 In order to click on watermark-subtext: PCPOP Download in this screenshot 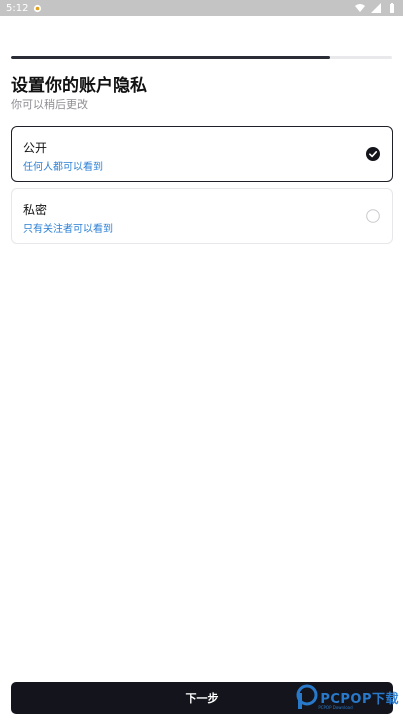, I will do `click(335, 707)`.